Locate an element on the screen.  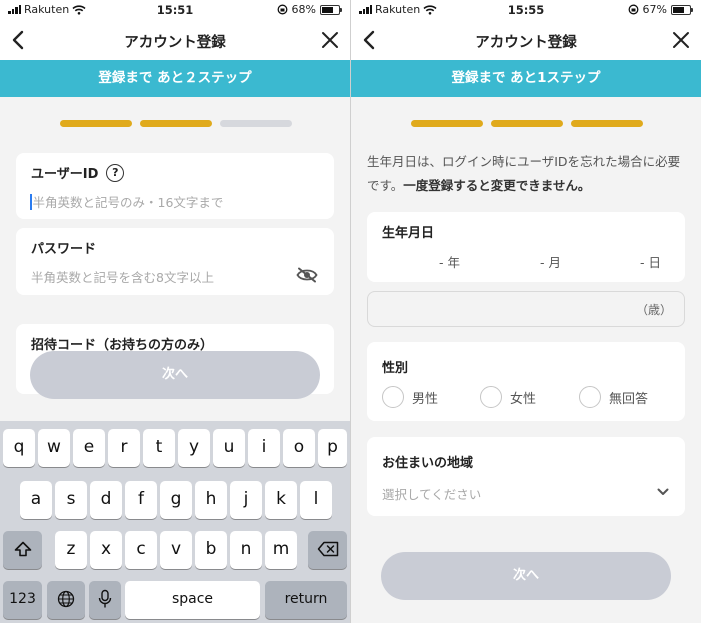
gender-option-female: 女性 is located at coordinates (508, 397).